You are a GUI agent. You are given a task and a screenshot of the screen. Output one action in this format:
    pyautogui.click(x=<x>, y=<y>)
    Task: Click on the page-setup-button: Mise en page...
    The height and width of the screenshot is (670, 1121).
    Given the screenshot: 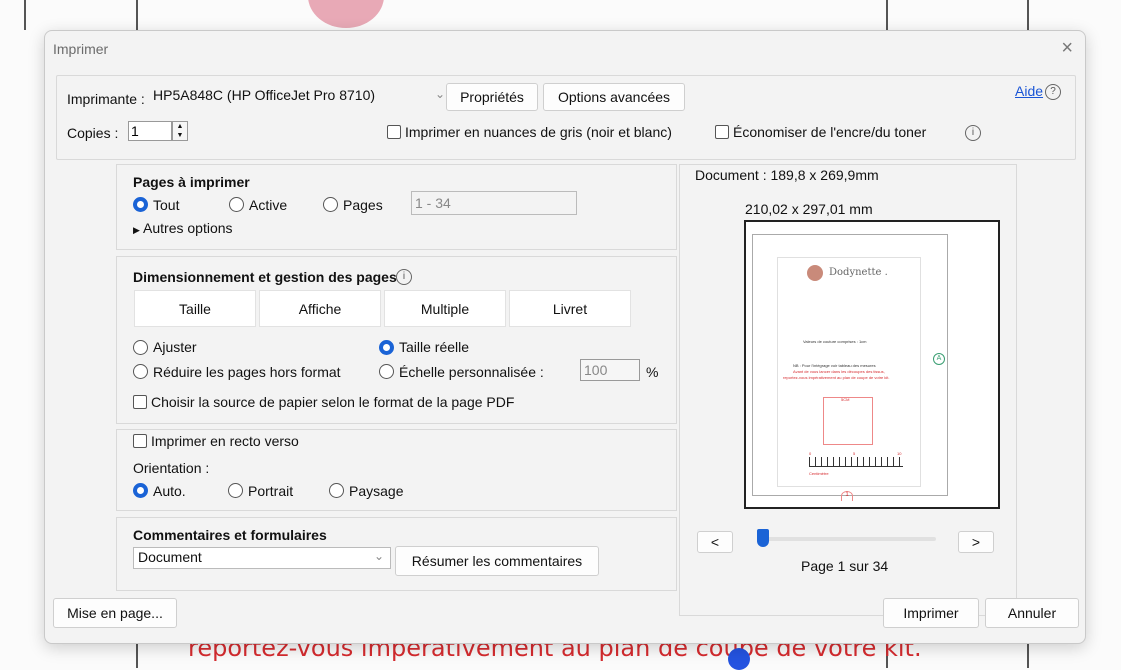 What is the action you would take?
    pyautogui.click(x=115, y=613)
    